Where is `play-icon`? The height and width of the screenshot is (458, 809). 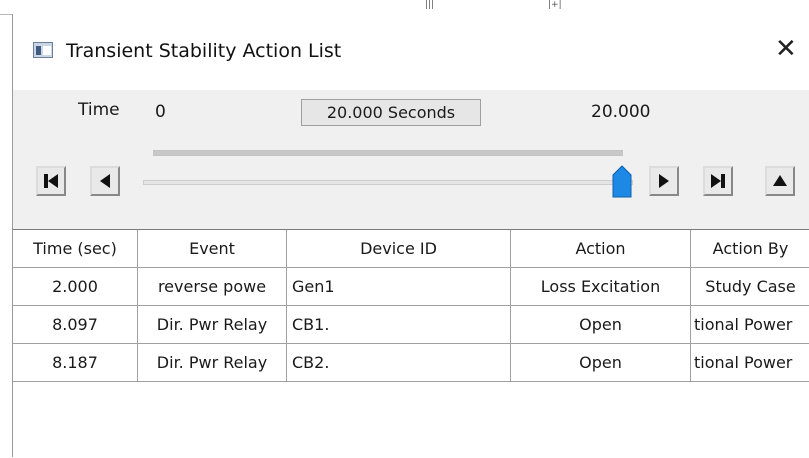
play-icon is located at coordinates (664, 181).